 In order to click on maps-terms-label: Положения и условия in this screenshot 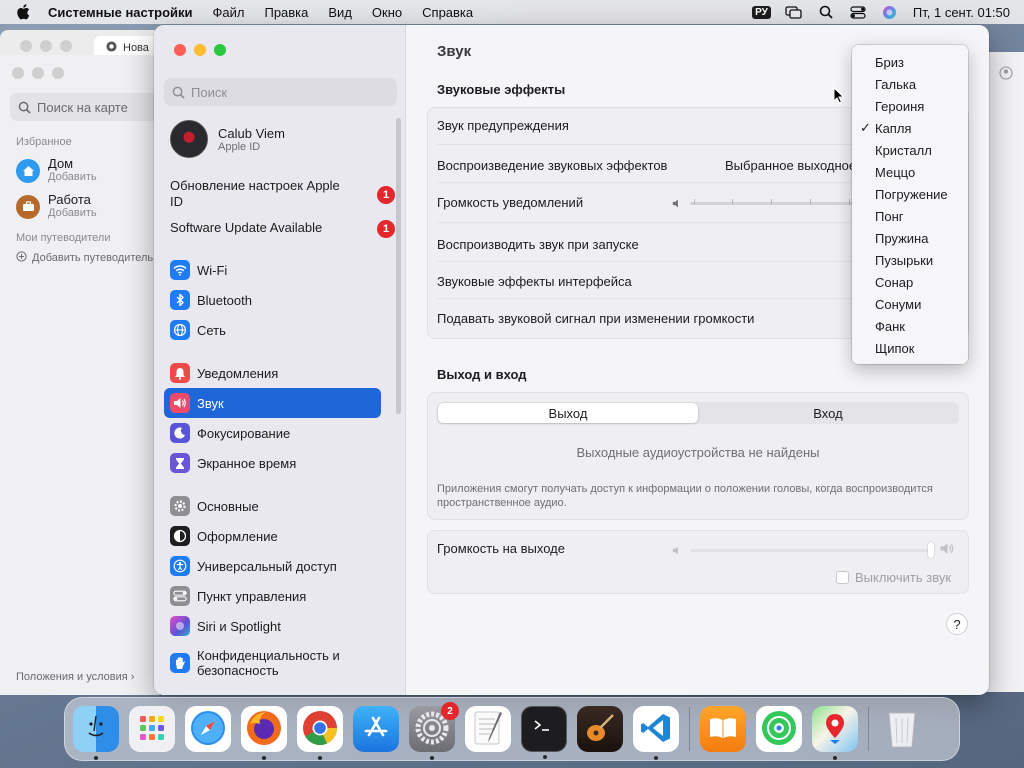, I will do `click(72, 677)`.